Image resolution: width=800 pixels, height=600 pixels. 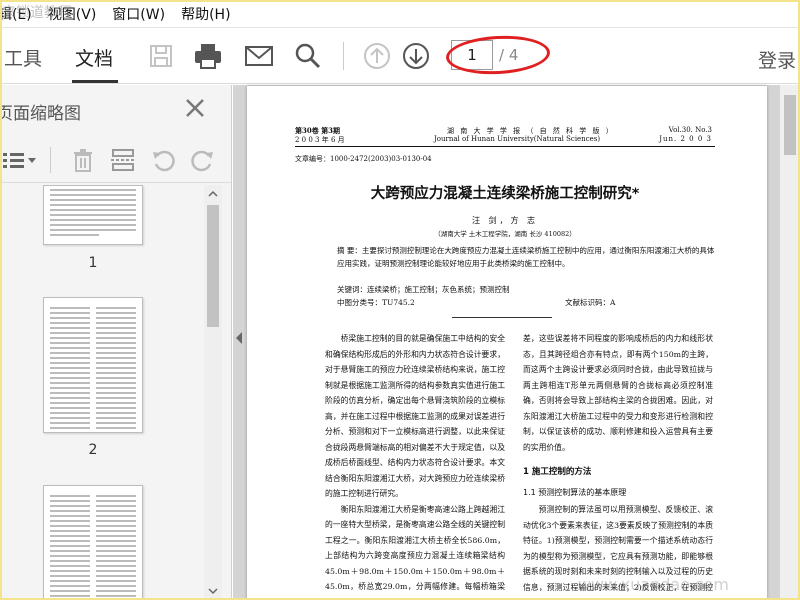 What do you see at coordinates (138, 14) in the screenshot?
I see `menu-window: 窗口(W)` at bounding box center [138, 14].